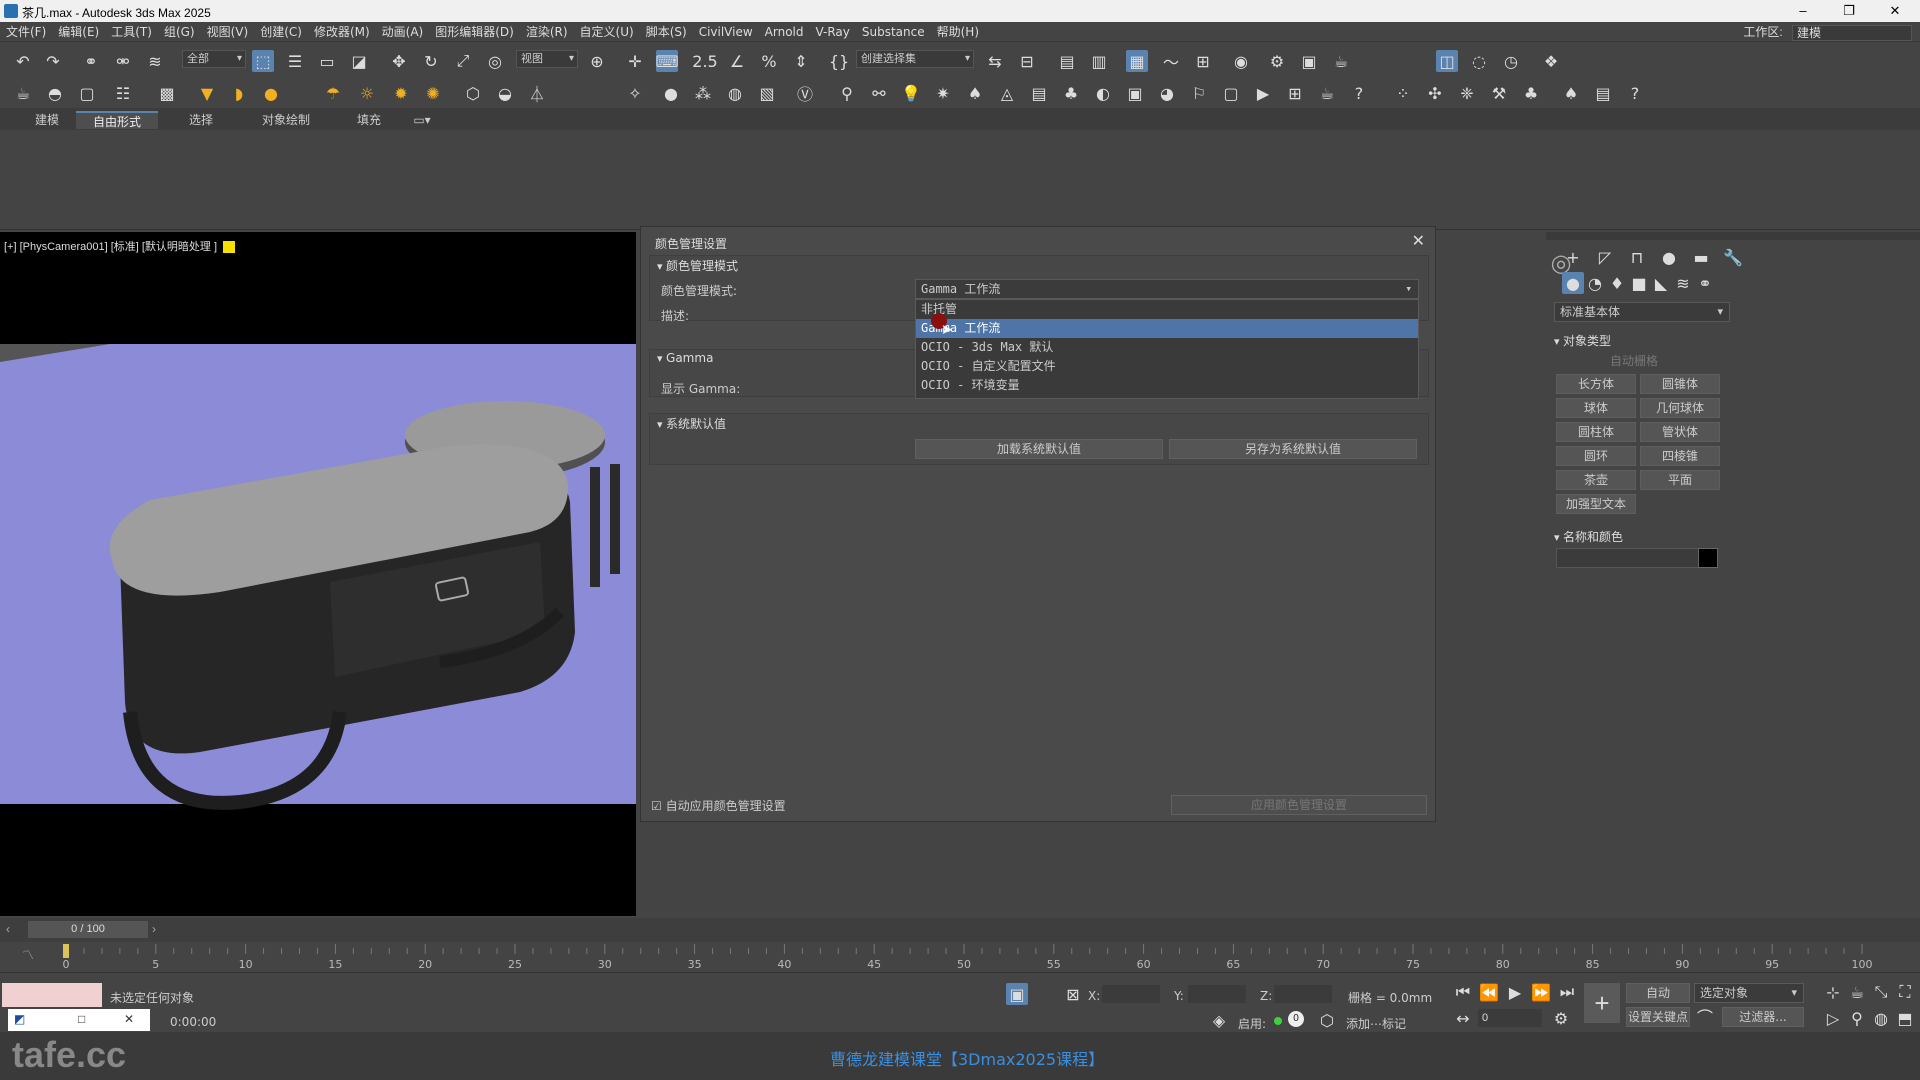 The width and height of the screenshot is (1920, 1080). What do you see at coordinates (129, 1019) in the screenshot?
I see `popup-close-icon: ✕` at bounding box center [129, 1019].